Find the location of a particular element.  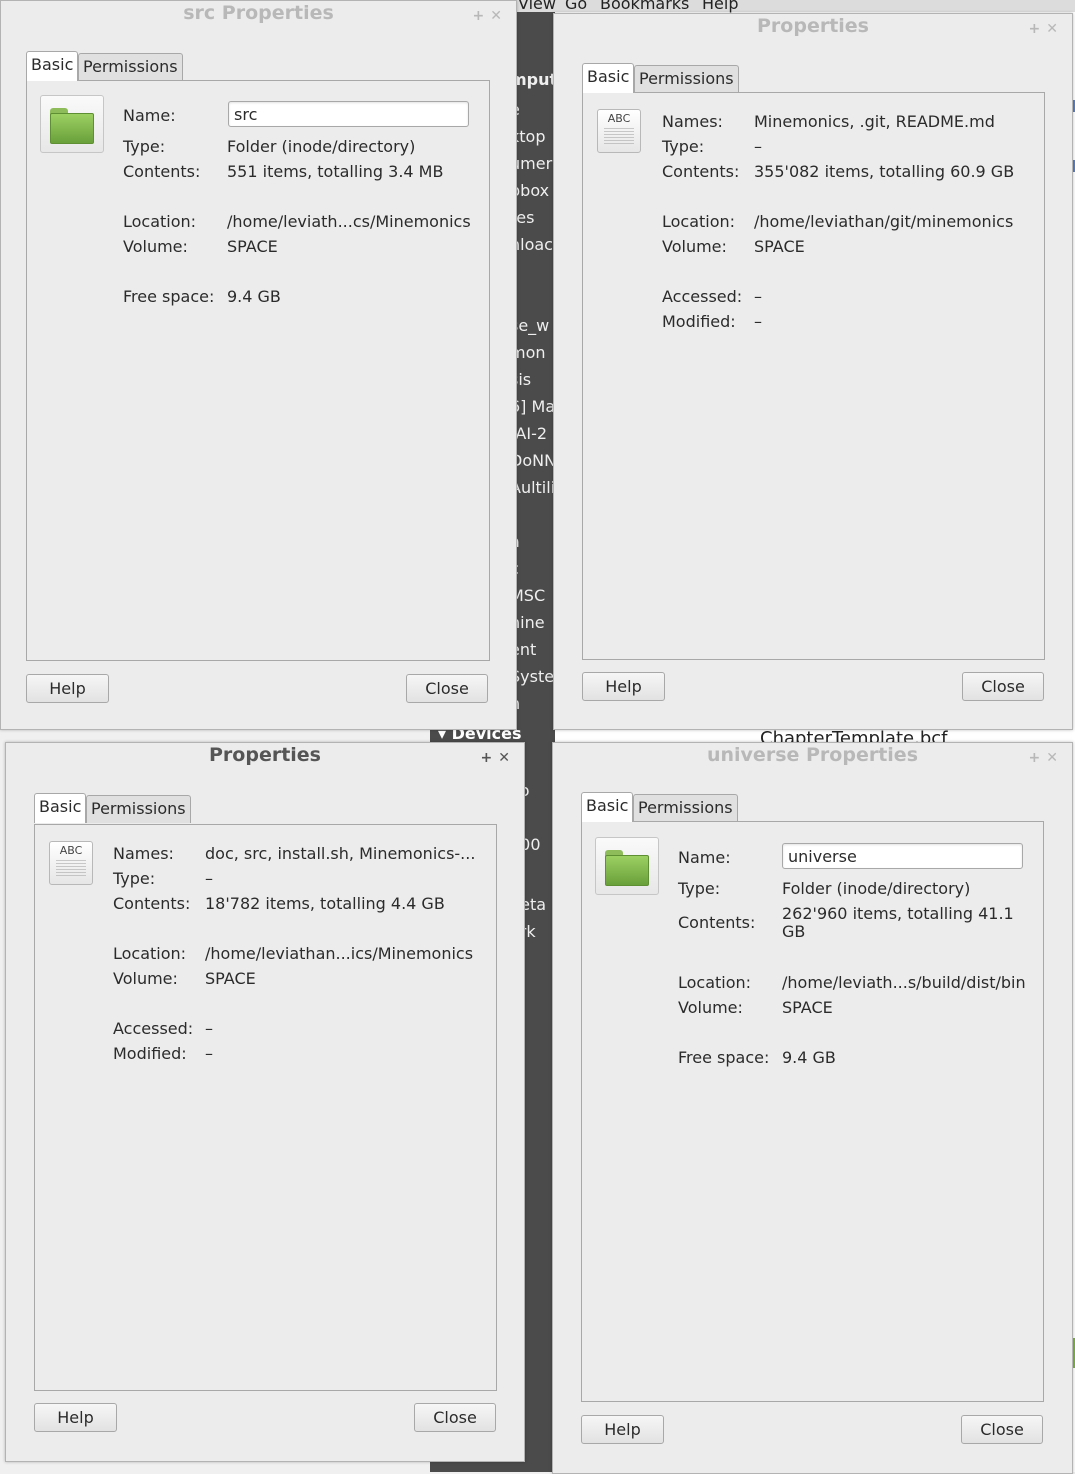

contents-value: 551 items, totalling 3.4 MB is located at coordinates (335, 171).